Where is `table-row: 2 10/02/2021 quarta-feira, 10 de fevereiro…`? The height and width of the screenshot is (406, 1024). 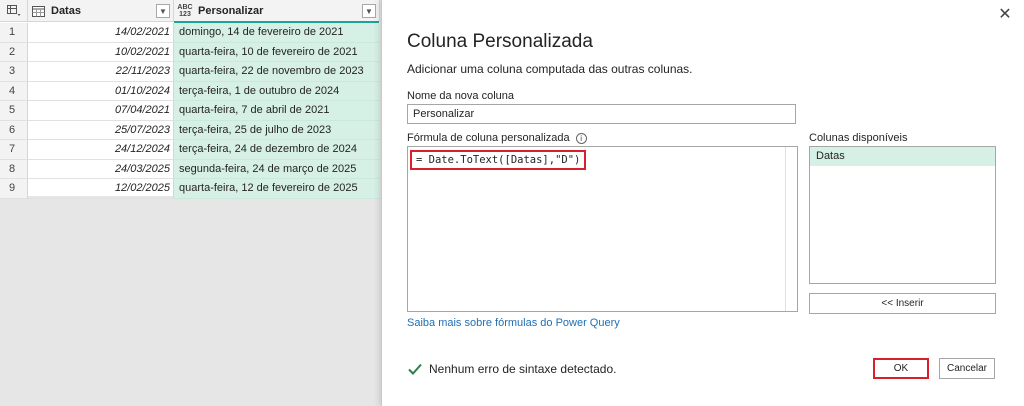
table-row: 2 10/02/2021 quarta-feira, 10 de fevereiro… is located at coordinates (190, 52).